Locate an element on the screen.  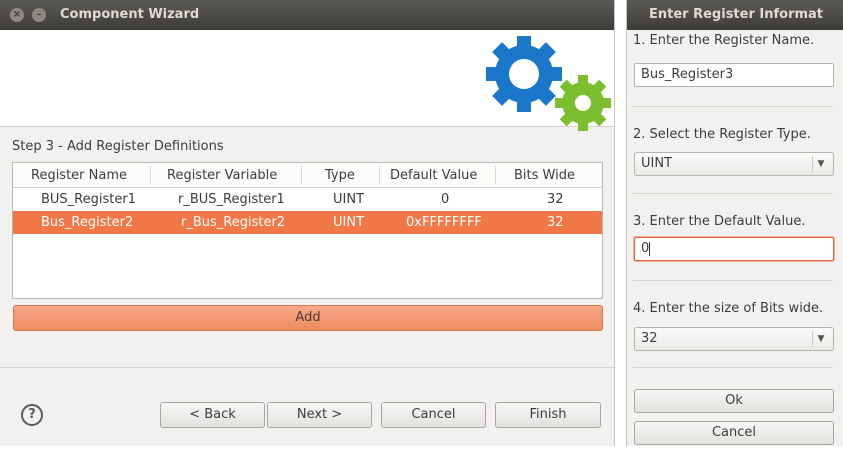
cancel-button: Cancel is located at coordinates (433, 415).